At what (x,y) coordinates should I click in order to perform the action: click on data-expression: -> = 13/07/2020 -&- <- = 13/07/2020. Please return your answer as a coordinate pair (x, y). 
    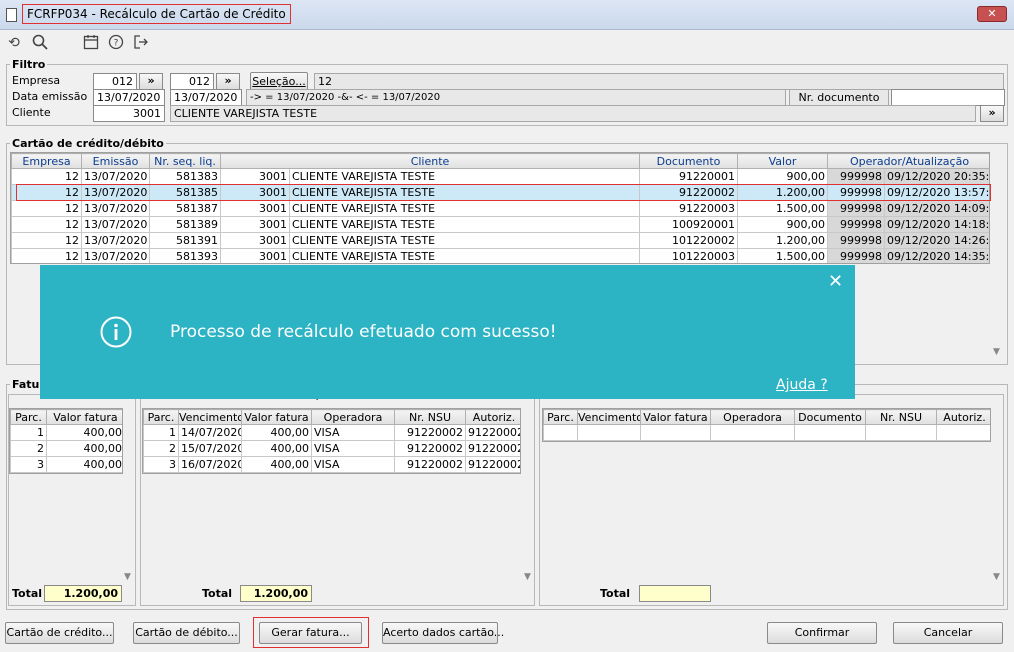
    Looking at the image, I should click on (516, 97).